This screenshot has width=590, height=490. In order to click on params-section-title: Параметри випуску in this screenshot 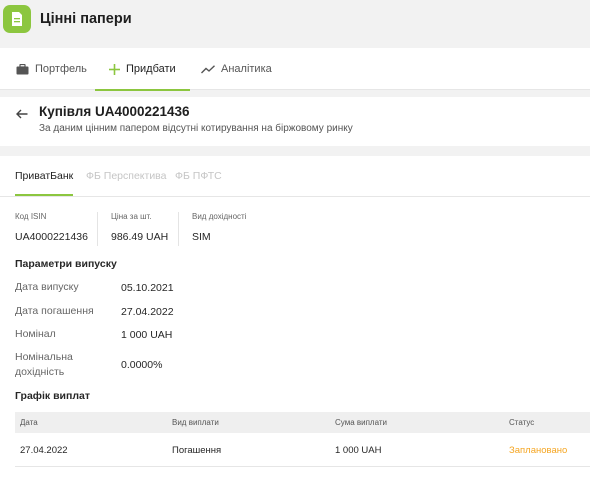, I will do `click(66, 264)`.